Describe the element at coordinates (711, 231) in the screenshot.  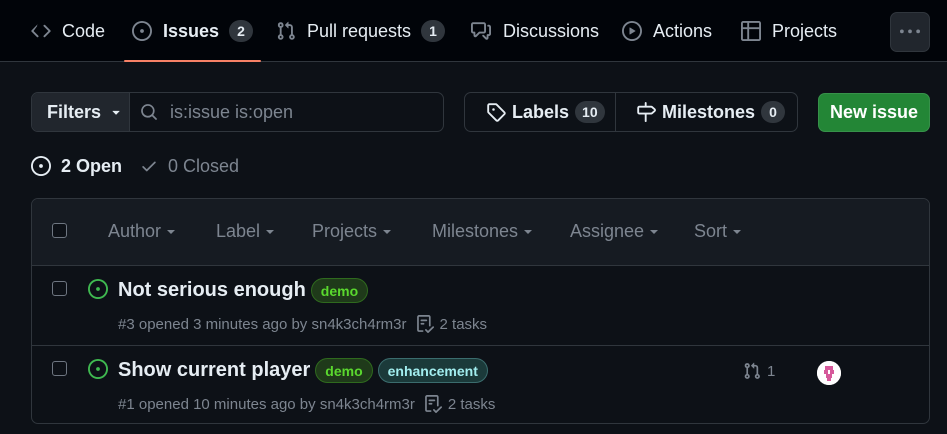
I see `filter-label: Sort` at that location.